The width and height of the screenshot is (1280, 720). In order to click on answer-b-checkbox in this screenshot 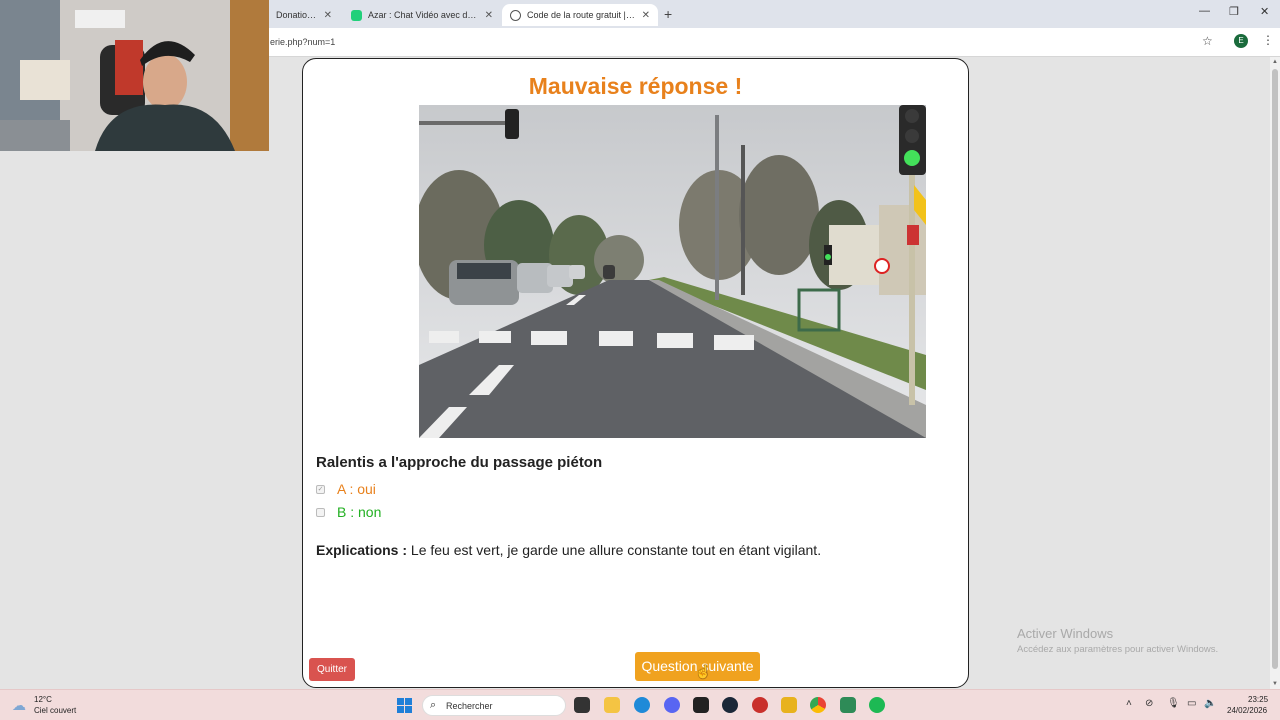, I will do `click(320, 512)`.